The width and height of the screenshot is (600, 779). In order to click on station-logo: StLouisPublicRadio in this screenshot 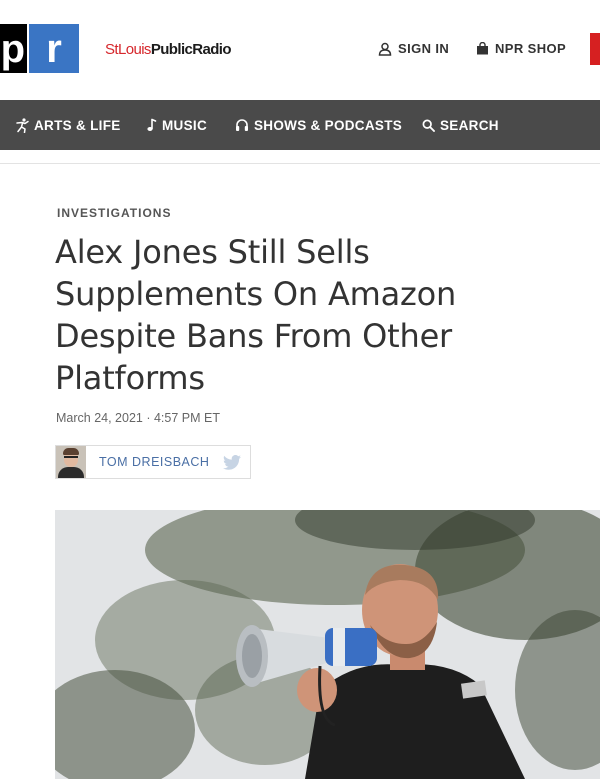, I will do `click(168, 49)`.